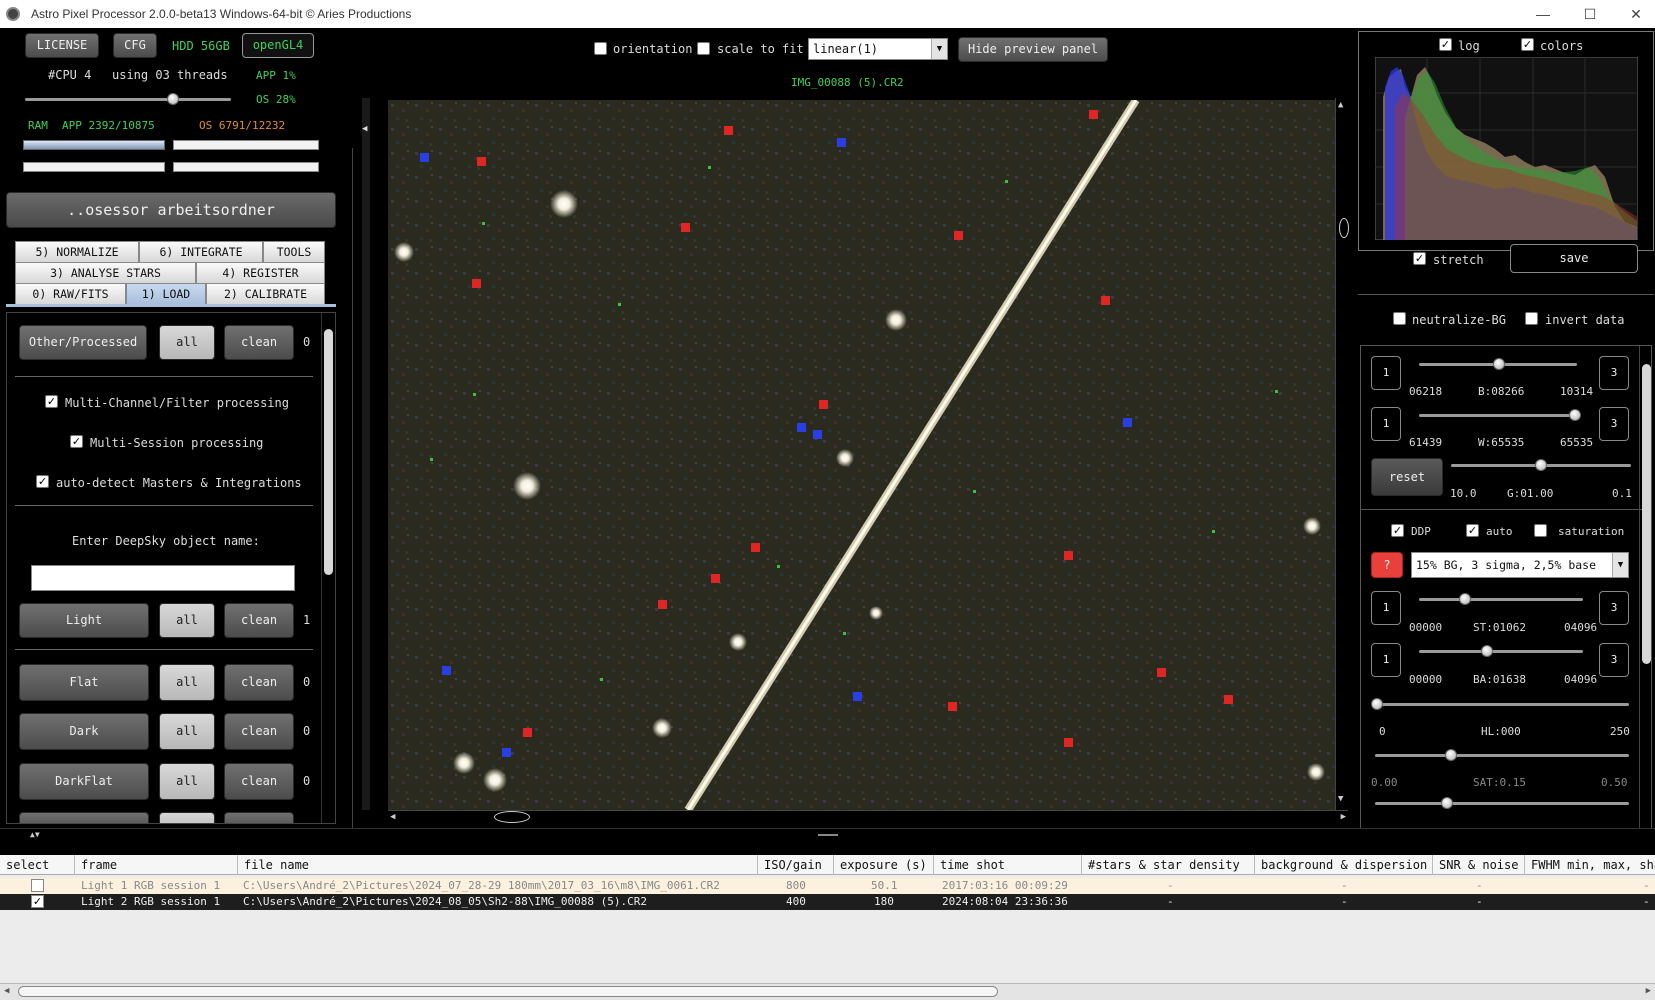  Describe the element at coordinates (128, 99) in the screenshot. I see `threads-slider` at that location.